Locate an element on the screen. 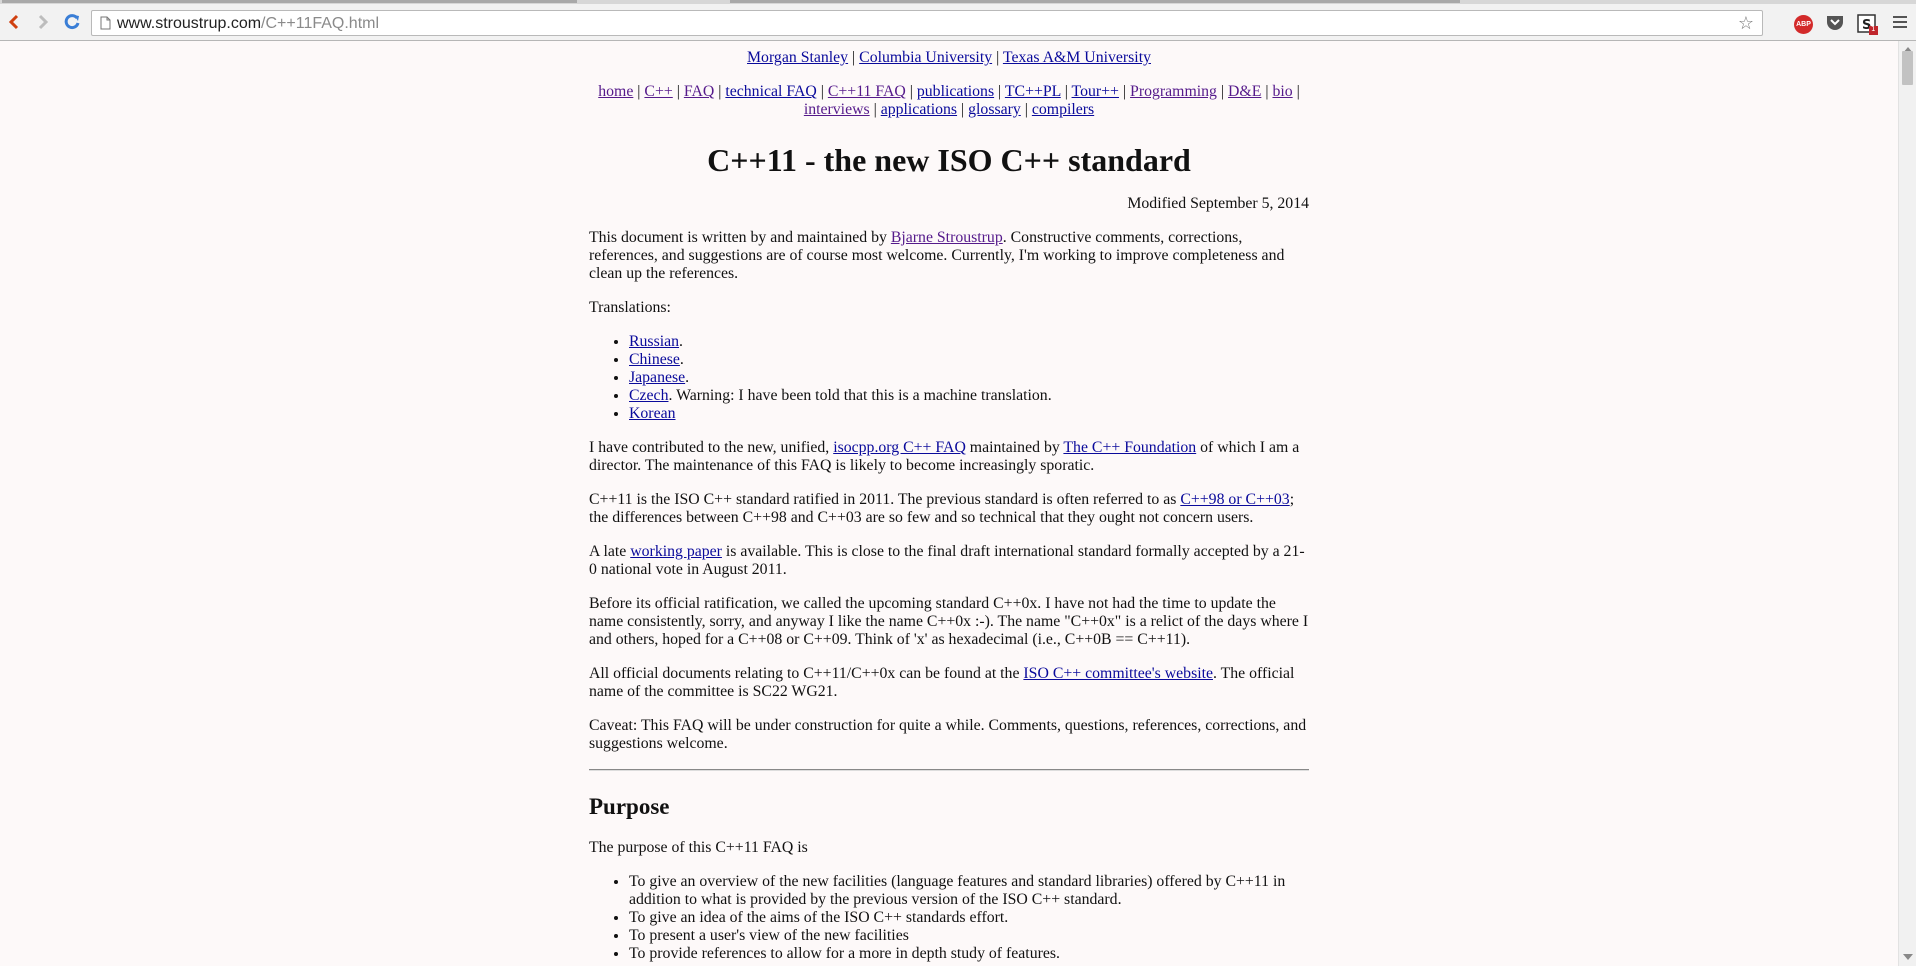 This screenshot has width=1916, height=966. translation-link-russian: Russian is located at coordinates (654, 341).